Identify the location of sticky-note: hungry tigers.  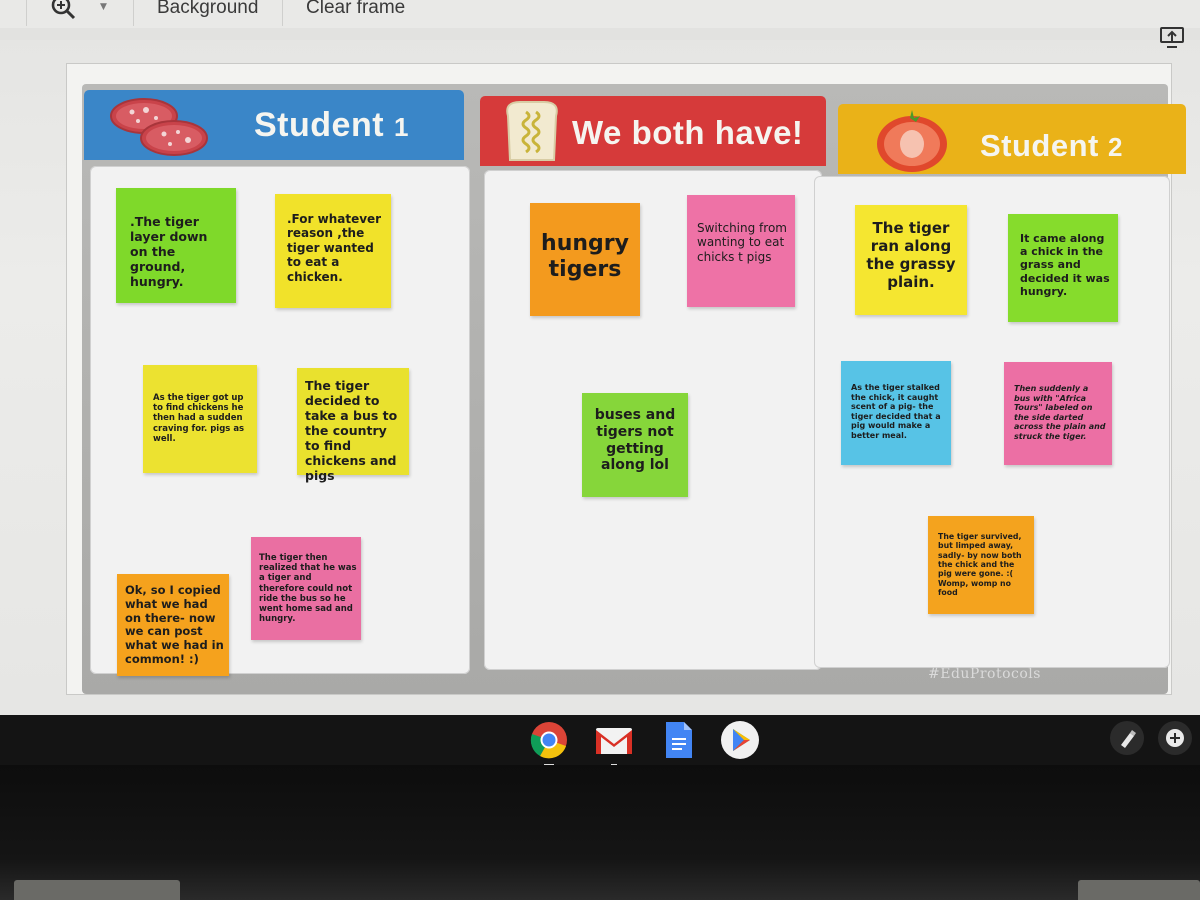
(585, 259).